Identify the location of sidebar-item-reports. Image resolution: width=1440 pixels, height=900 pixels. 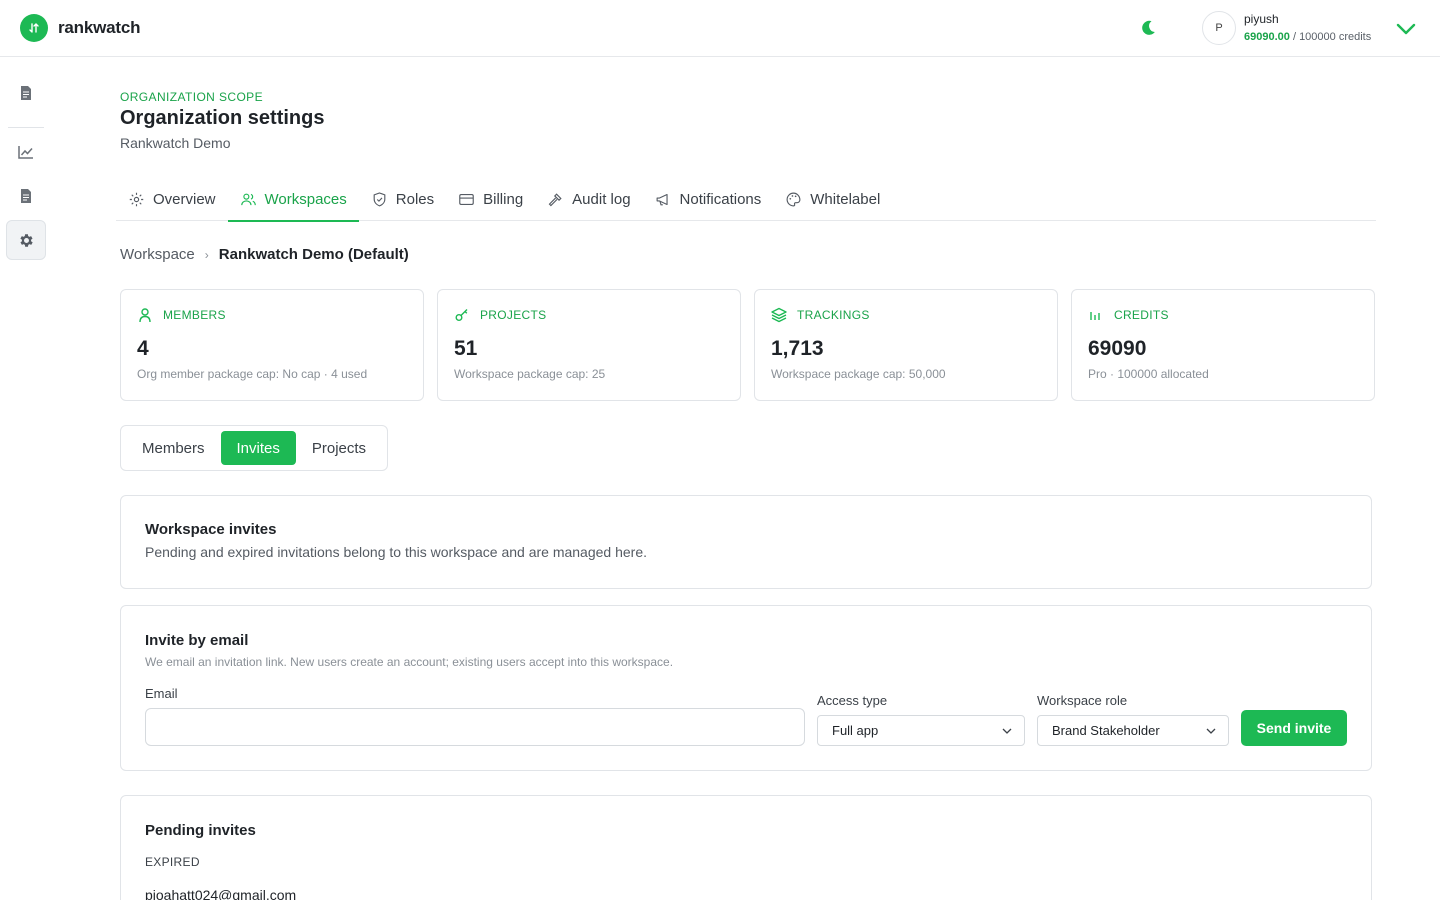
(26, 196).